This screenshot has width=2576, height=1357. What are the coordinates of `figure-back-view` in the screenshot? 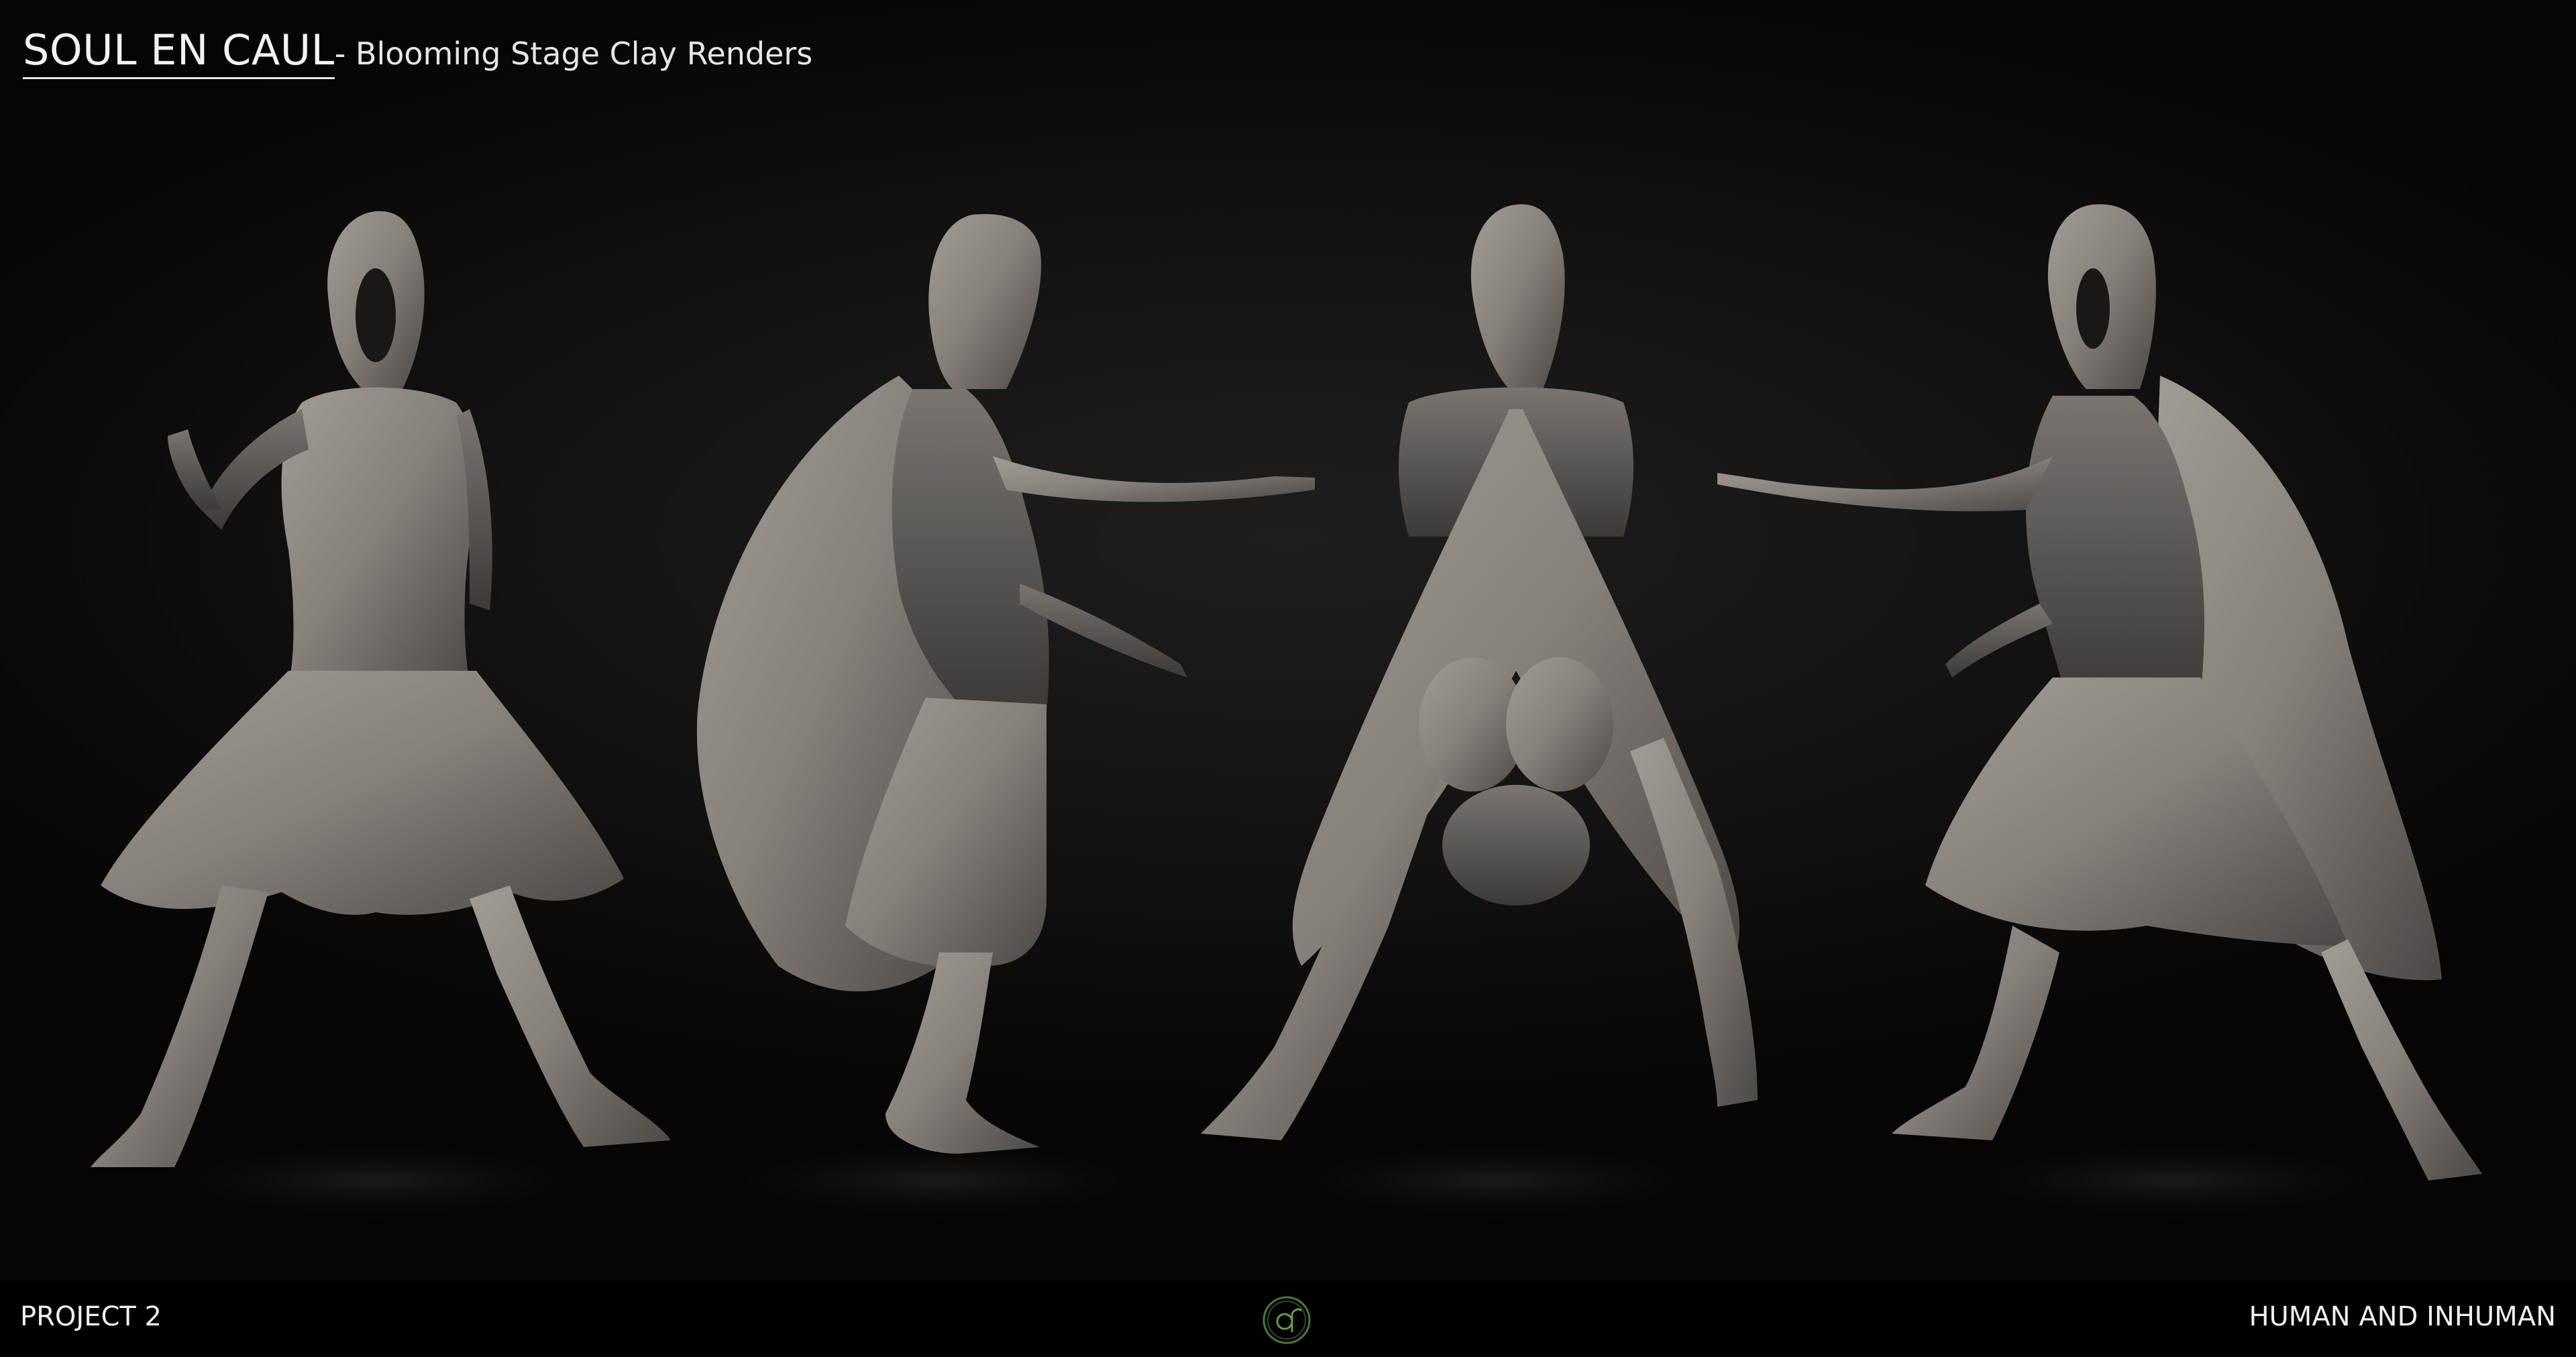 It's located at (1479, 672).